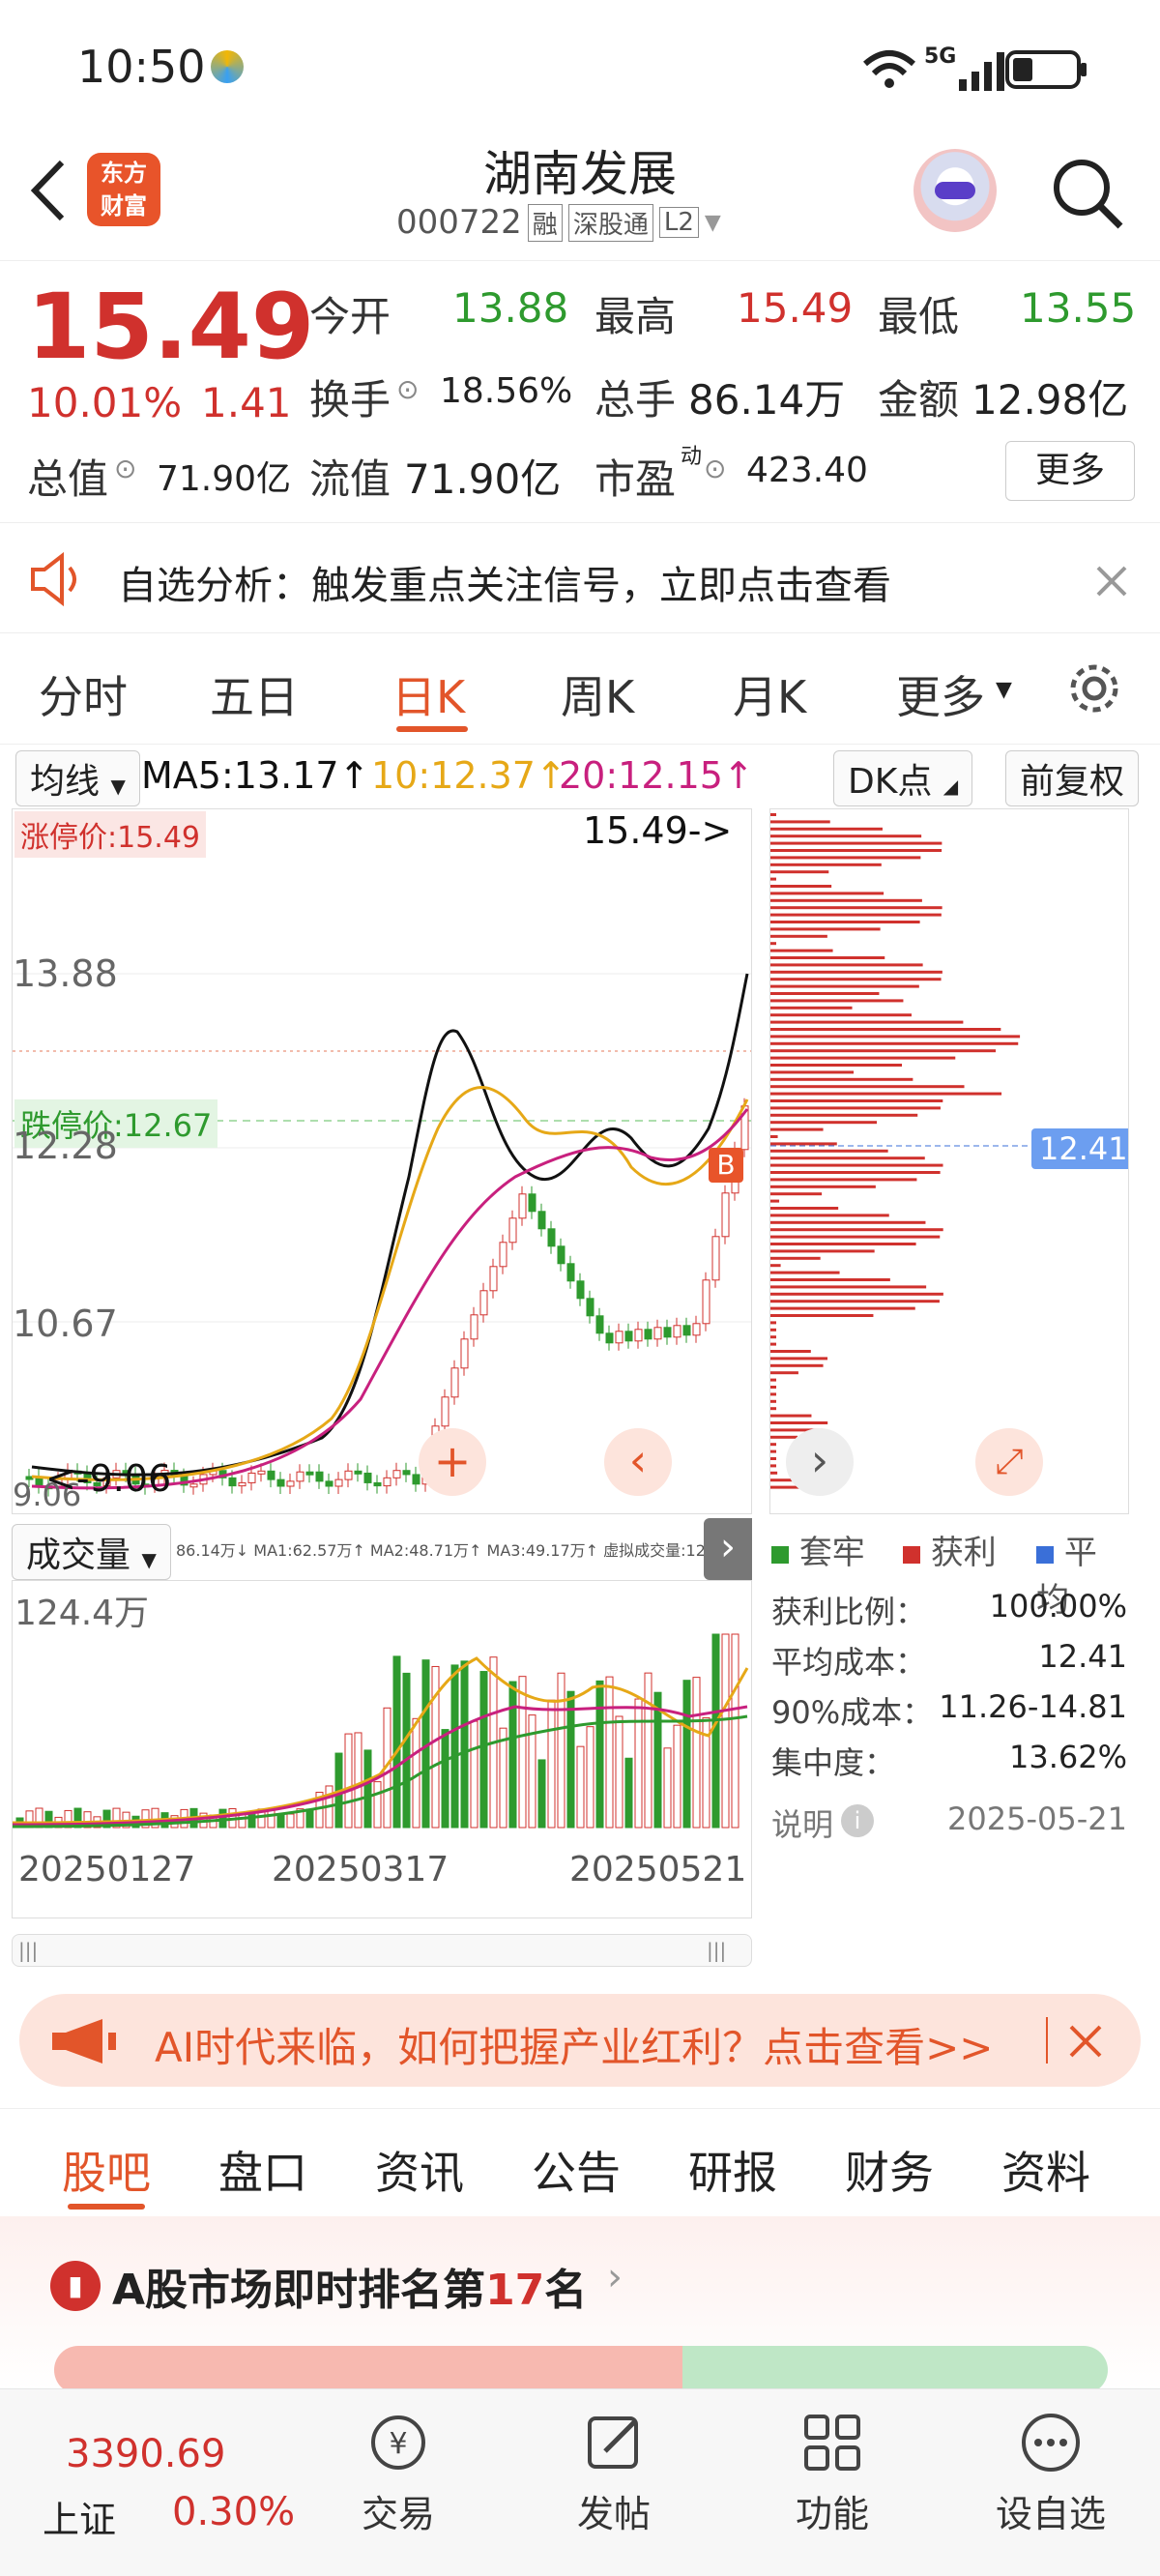 Image resolution: width=1160 pixels, height=2576 pixels. Describe the element at coordinates (262, 2170) in the screenshot. I see `tab-order-book: 盘口` at that location.